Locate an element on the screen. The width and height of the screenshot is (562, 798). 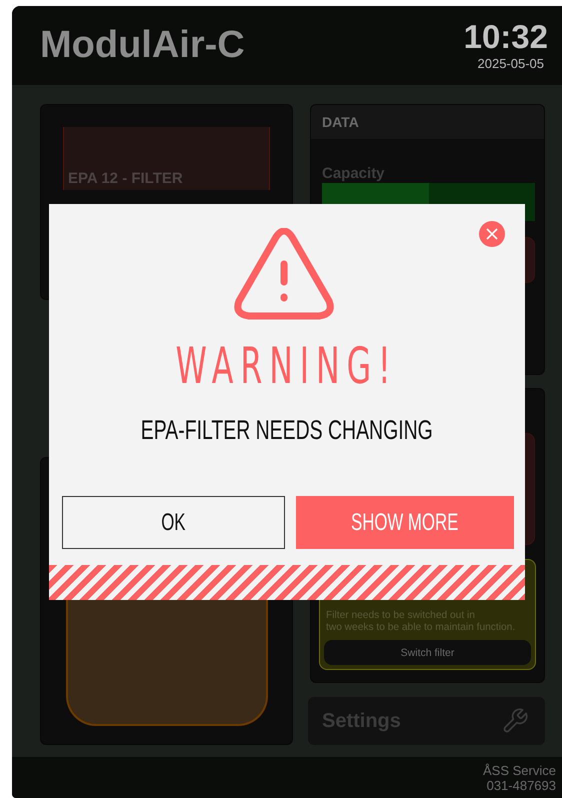
company-name: ÅSS Service is located at coordinates (519, 770).